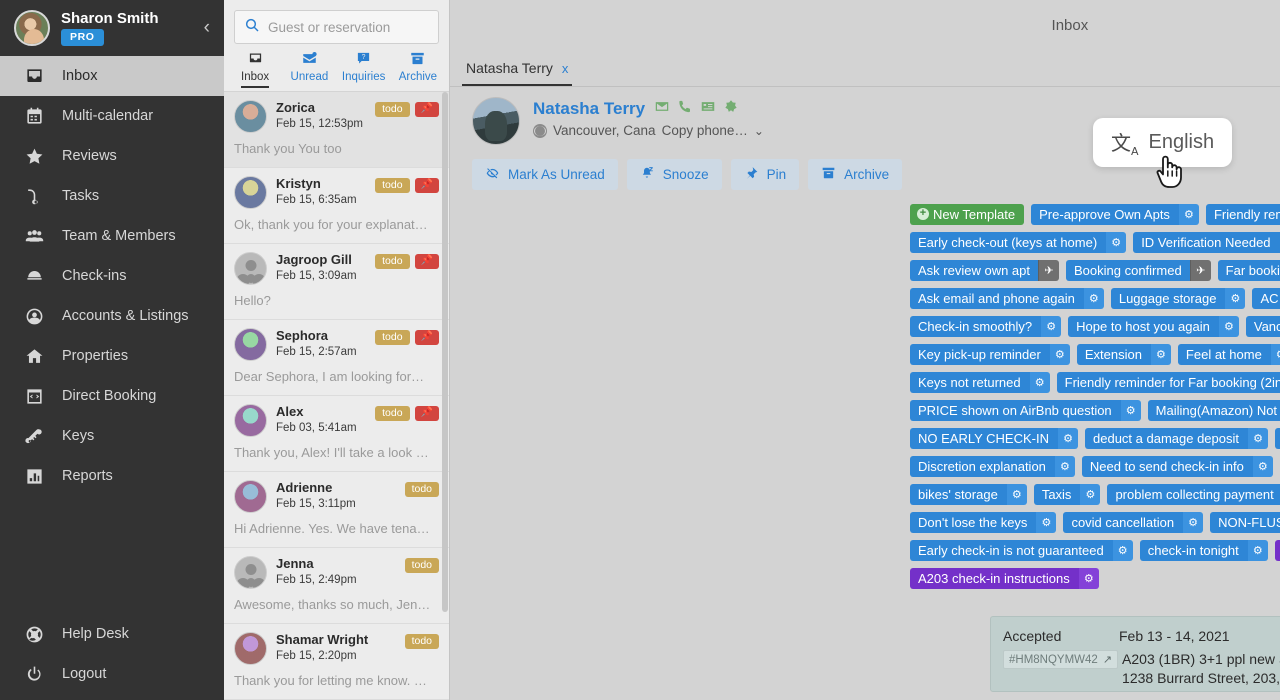 This screenshot has height=700, width=1280. What do you see at coordinates (1178, 298) in the screenshot?
I see `template-chip: Luggage storage ⚙` at bounding box center [1178, 298].